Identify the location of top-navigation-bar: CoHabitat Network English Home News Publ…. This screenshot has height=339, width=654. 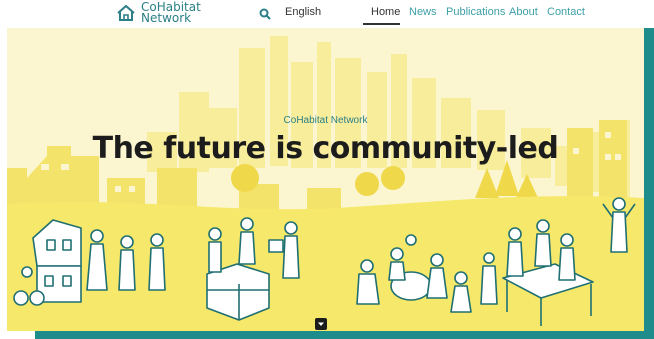
(327, 14).